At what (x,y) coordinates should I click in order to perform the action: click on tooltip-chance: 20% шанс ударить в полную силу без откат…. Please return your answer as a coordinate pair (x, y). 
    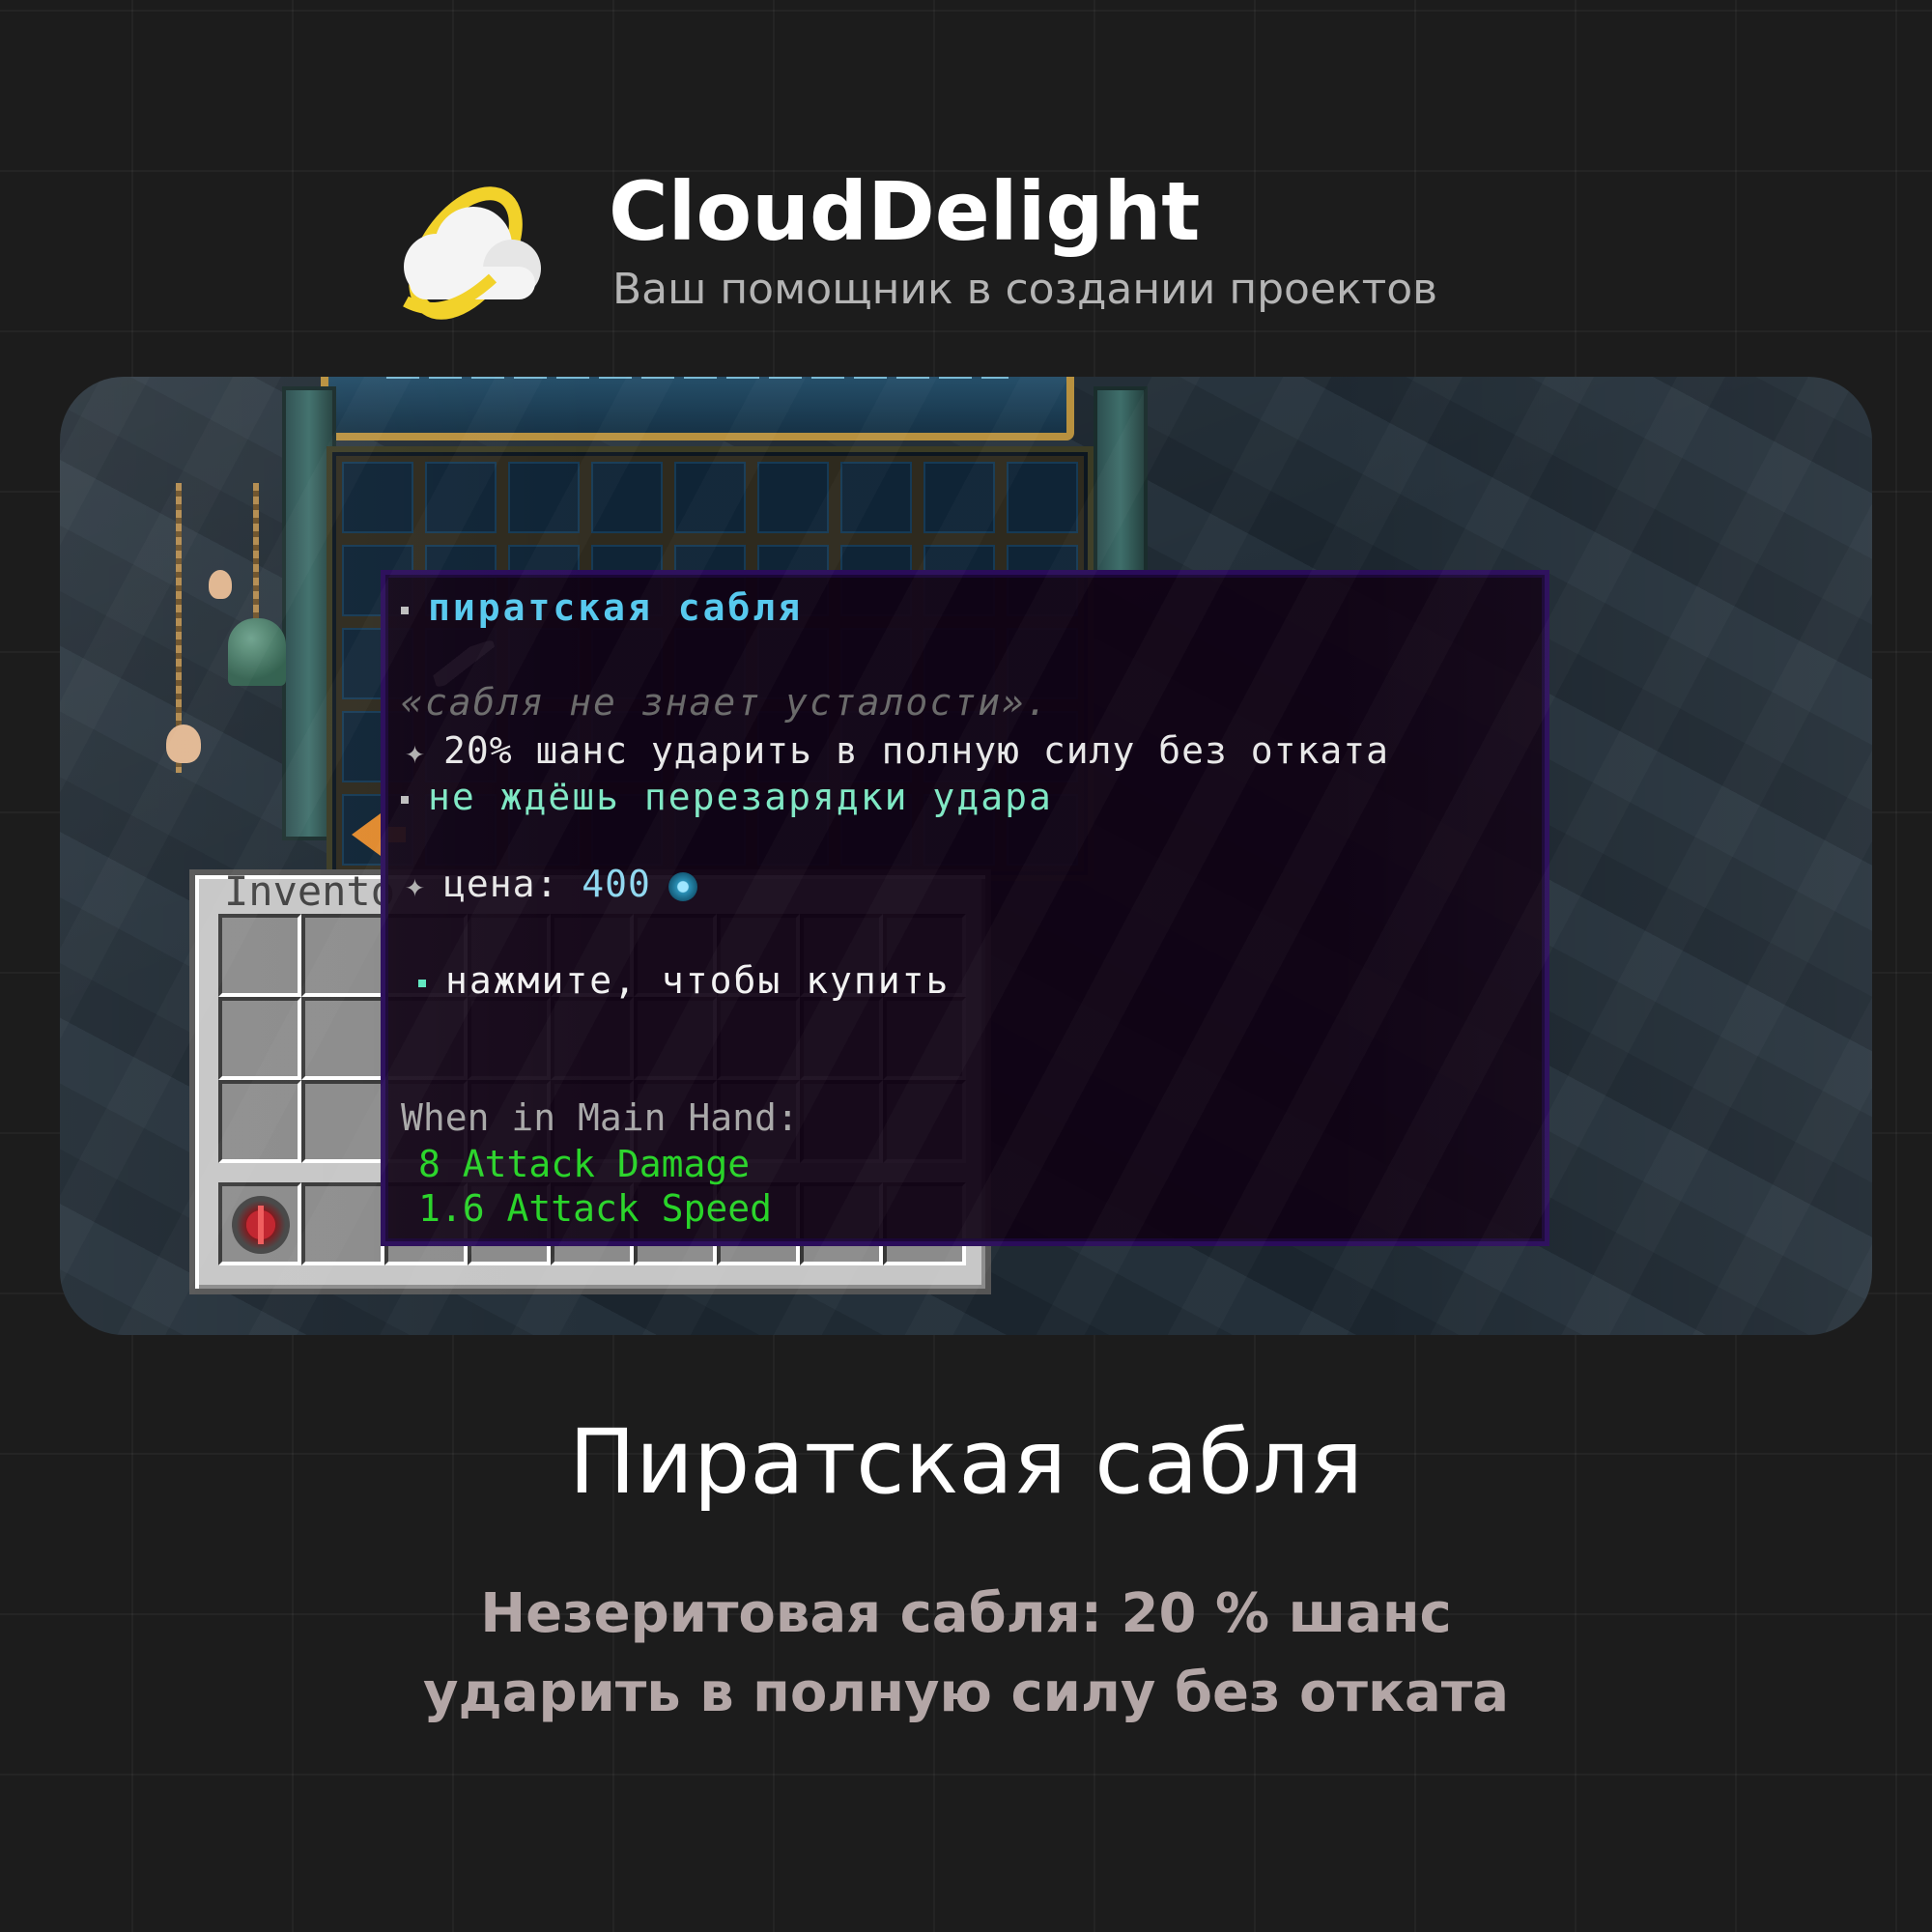
    Looking at the image, I should click on (916, 750).